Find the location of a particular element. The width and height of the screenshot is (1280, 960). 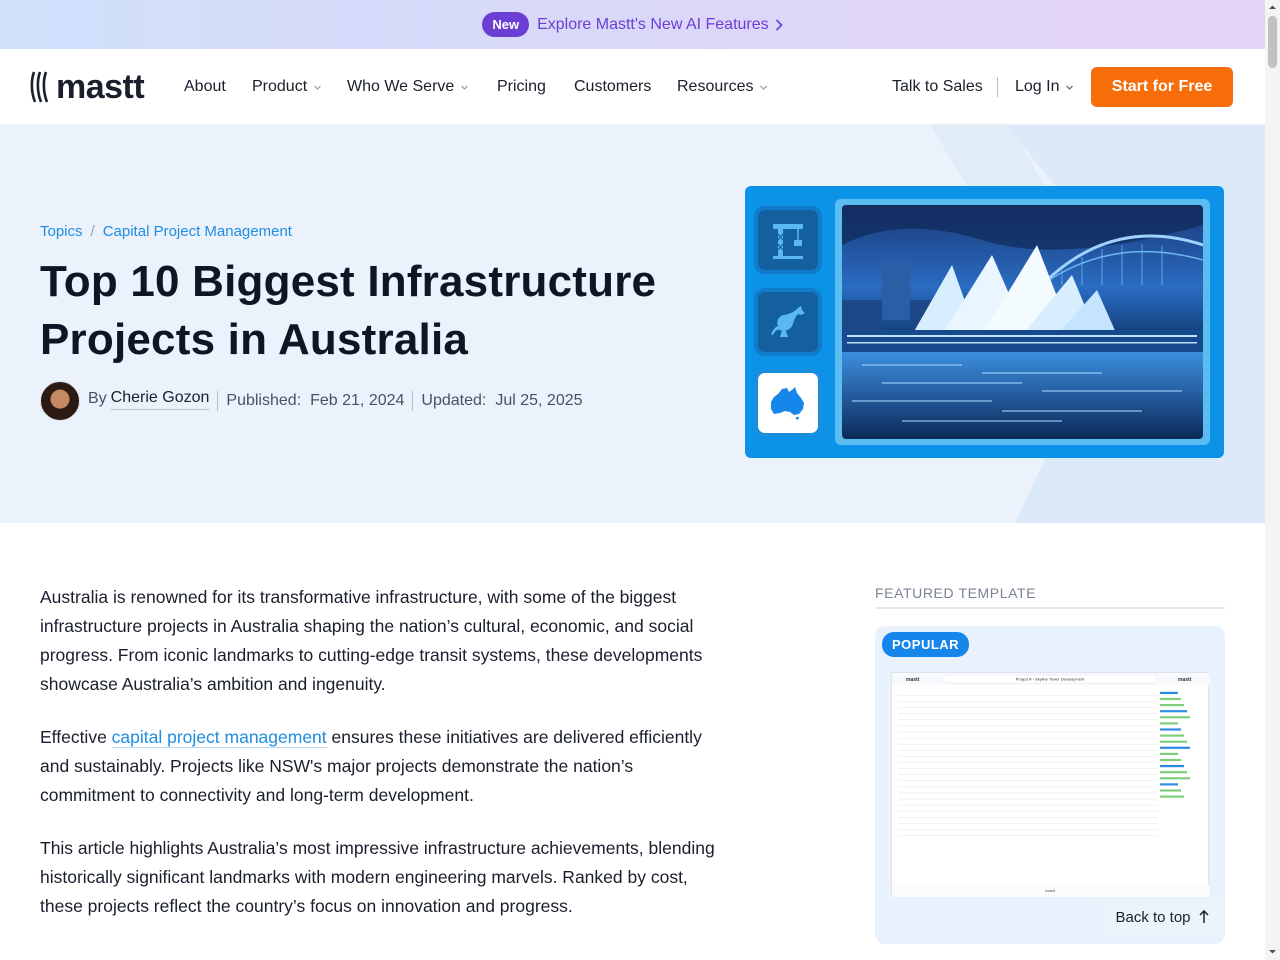

sydney-opera-house-photo is located at coordinates (1022, 322).